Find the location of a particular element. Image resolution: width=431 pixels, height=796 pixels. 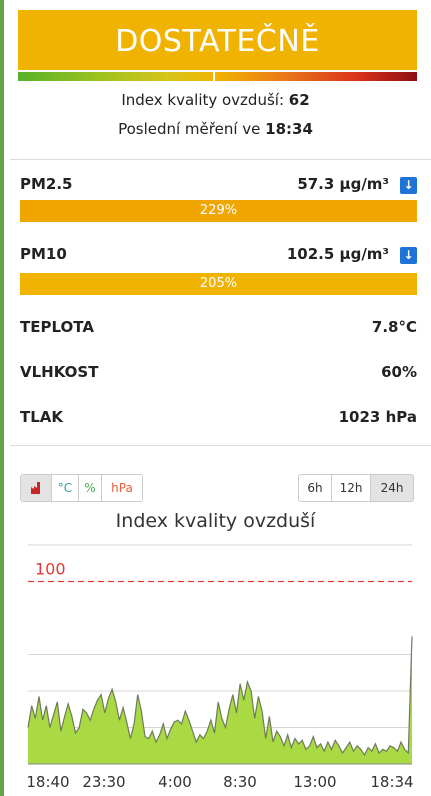

x-tick-label: 18:34 is located at coordinates (391, 782).